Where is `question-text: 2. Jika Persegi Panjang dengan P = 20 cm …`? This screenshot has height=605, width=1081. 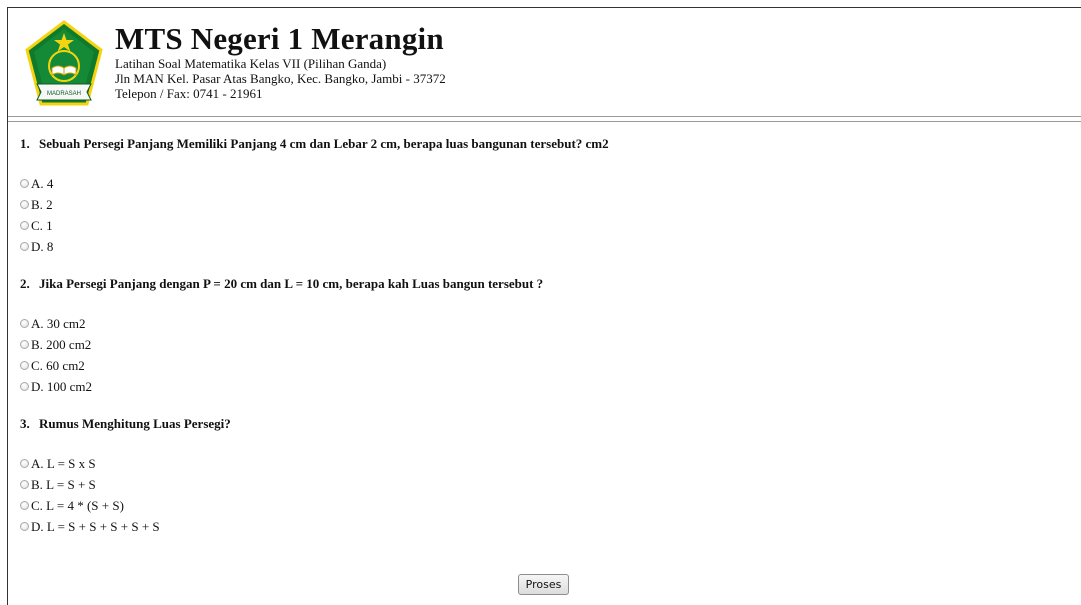 question-text: 2. Jika Persegi Panjang dengan P = 20 cm … is located at coordinates (540, 284).